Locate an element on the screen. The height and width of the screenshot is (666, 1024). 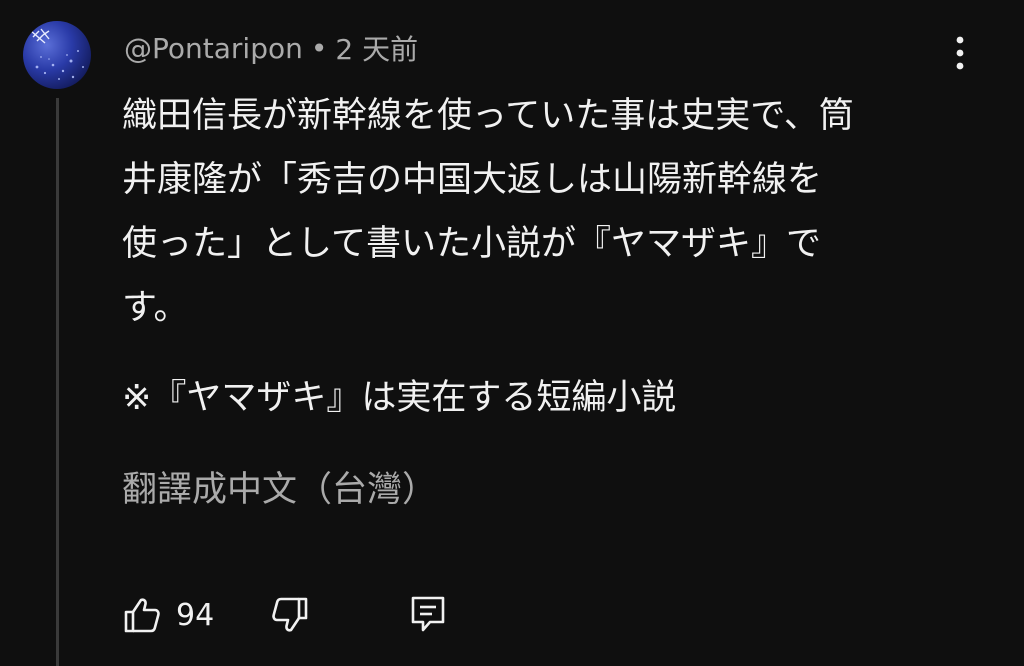
comment-time: 2 天前 is located at coordinates (376, 48).